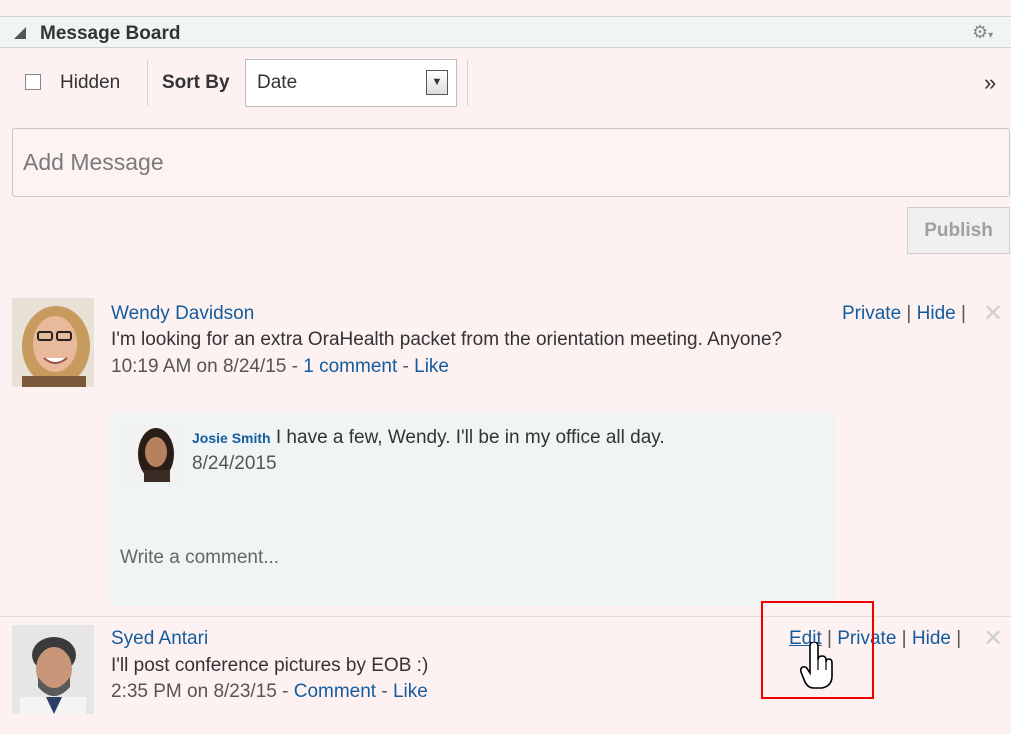 This screenshot has height=734, width=1011. Describe the element at coordinates (53, 342) in the screenshot. I see `avatar-wendy-davidson` at that location.